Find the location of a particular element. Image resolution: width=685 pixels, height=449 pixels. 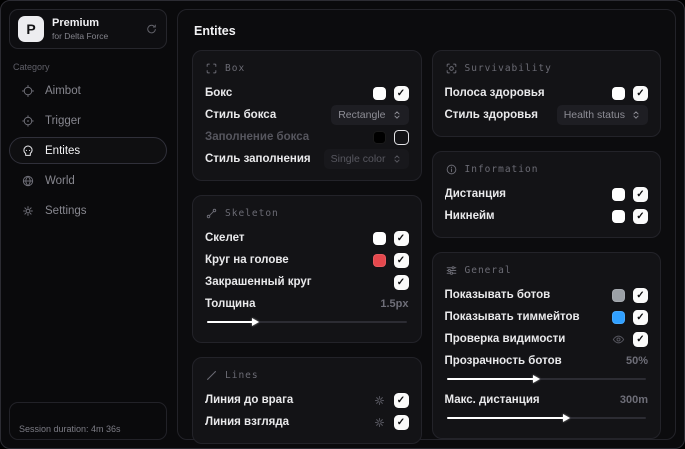

thickness-slider is located at coordinates (307, 322).